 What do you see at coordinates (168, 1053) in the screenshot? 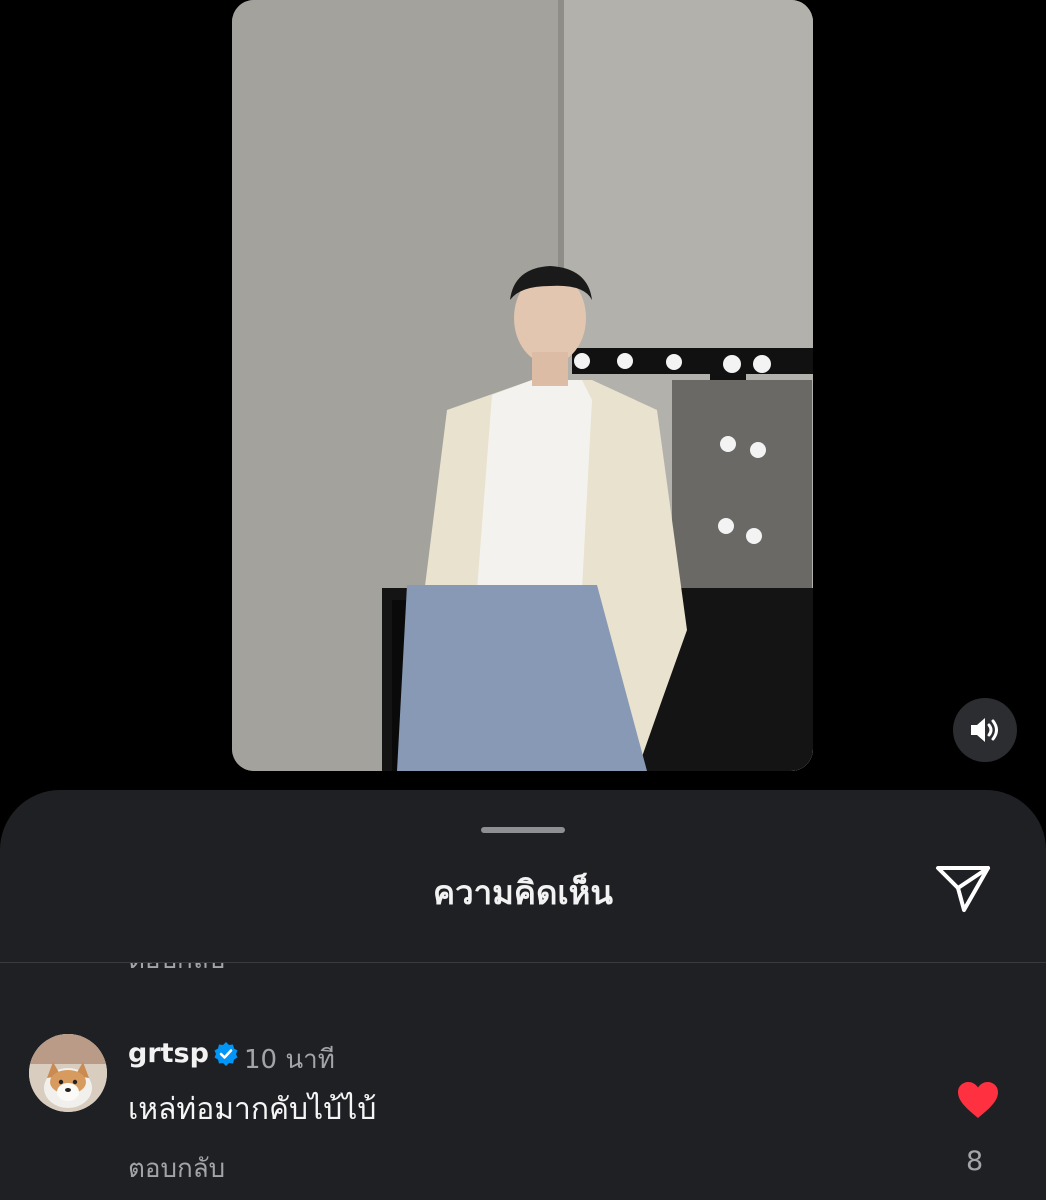
I see `comment-username: grtsp` at bounding box center [168, 1053].